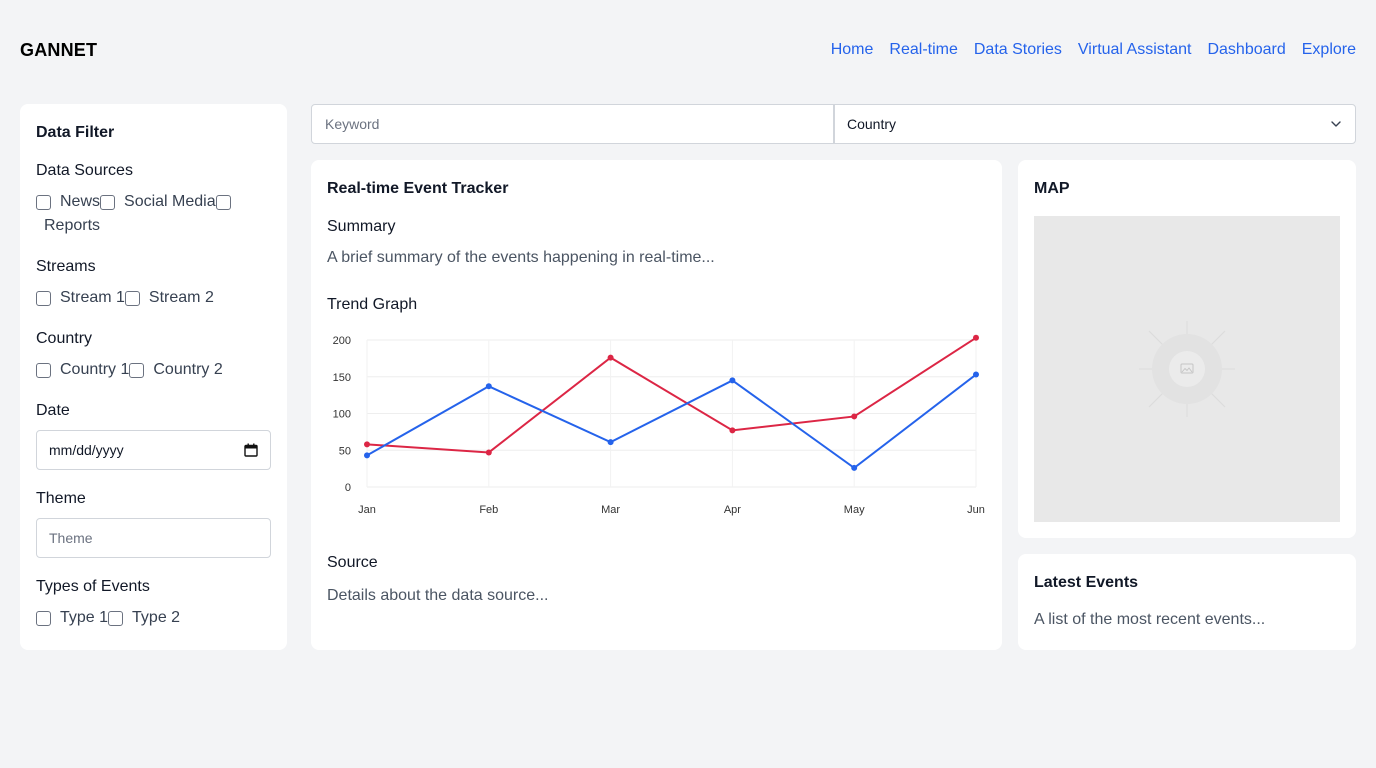  I want to click on data-sources-checks: News Social Media Reports, so click(153, 214).